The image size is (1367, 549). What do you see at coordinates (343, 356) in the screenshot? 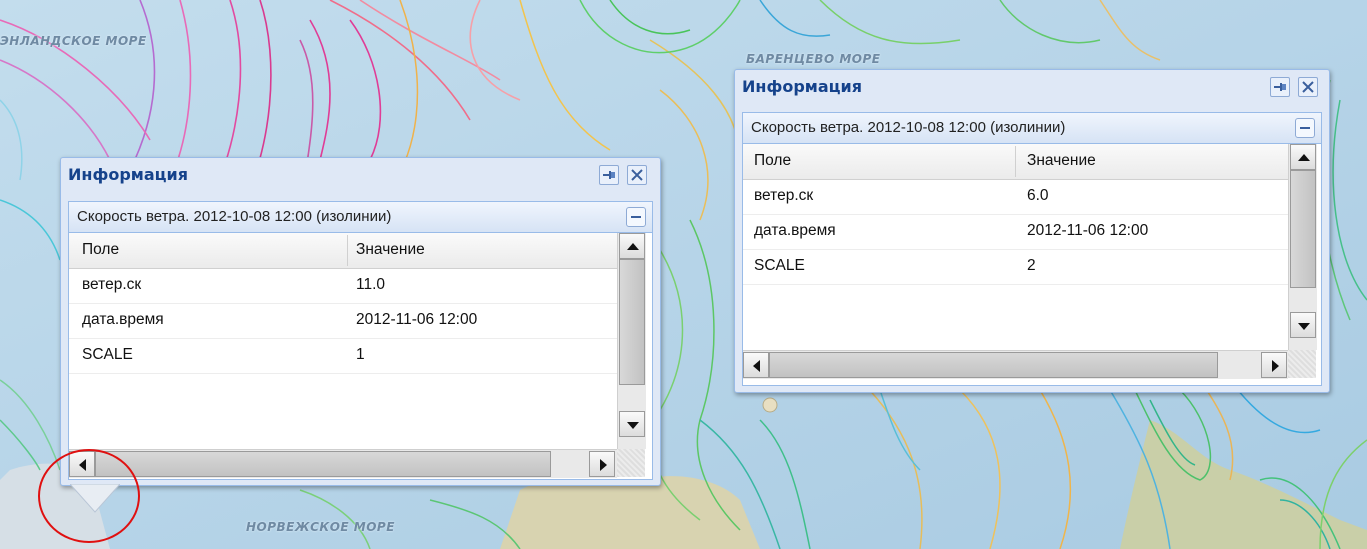
I see `table-row: SCALE 1` at bounding box center [343, 356].